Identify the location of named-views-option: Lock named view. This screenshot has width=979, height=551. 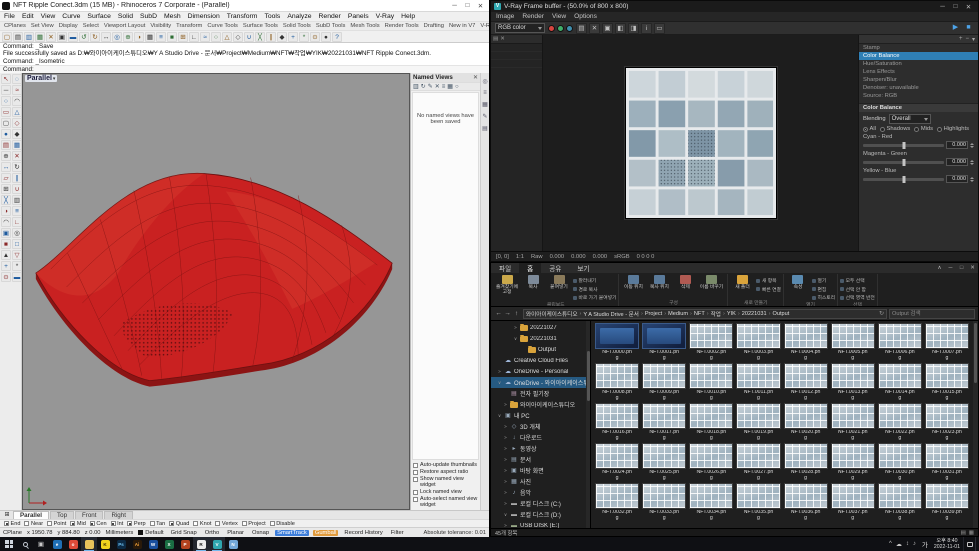
(445, 492).